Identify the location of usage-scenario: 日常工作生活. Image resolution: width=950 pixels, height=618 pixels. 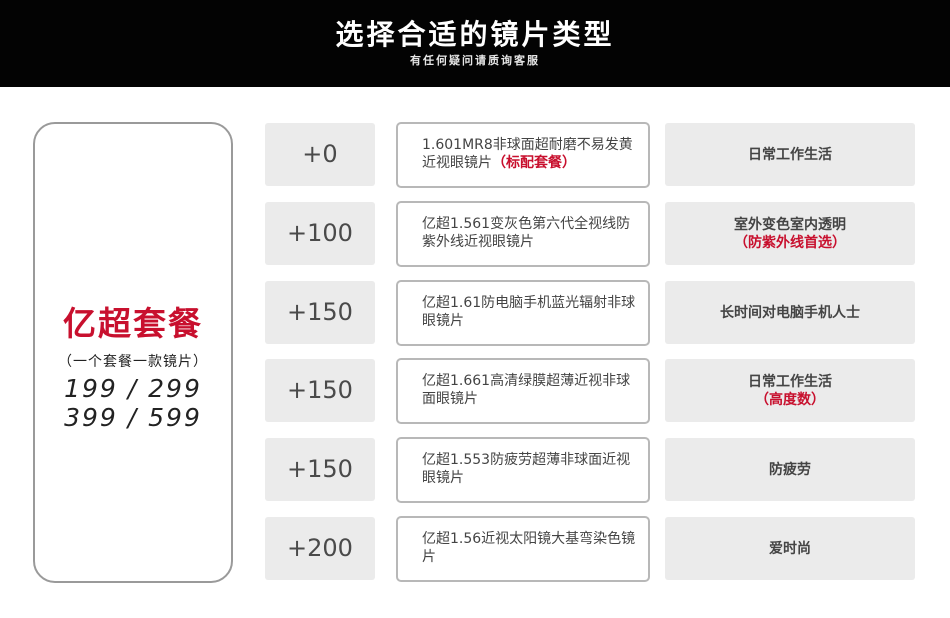
(790, 154).